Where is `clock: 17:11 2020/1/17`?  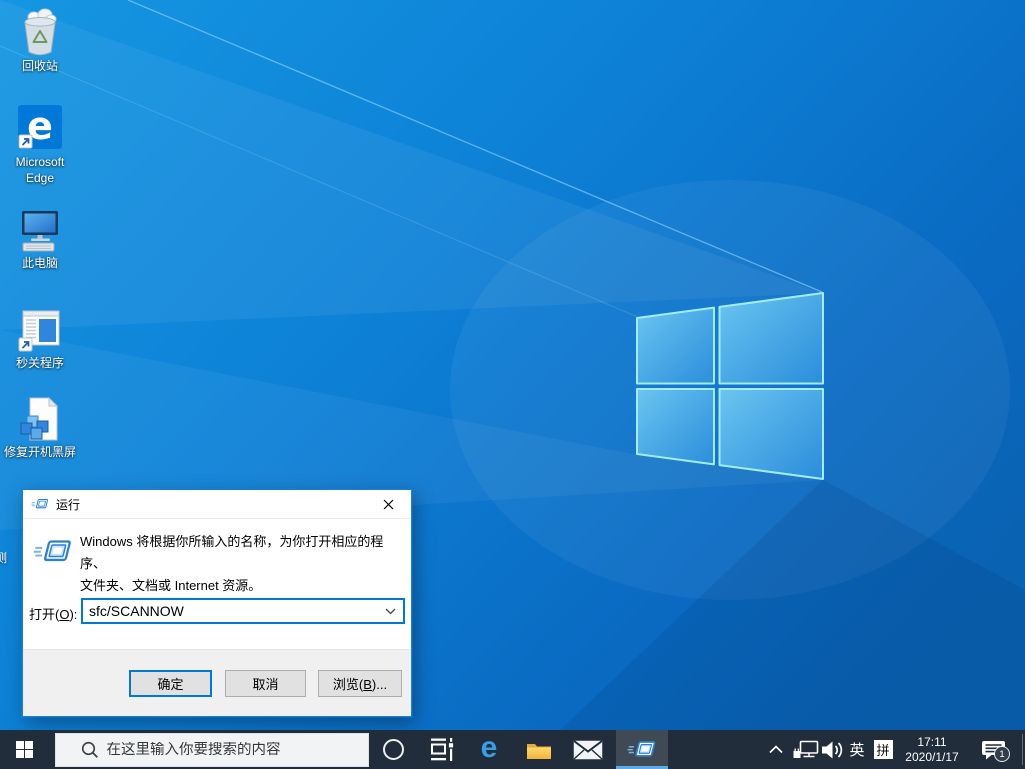
clock: 17:11 2020/1/17 is located at coordinates (932, 749).